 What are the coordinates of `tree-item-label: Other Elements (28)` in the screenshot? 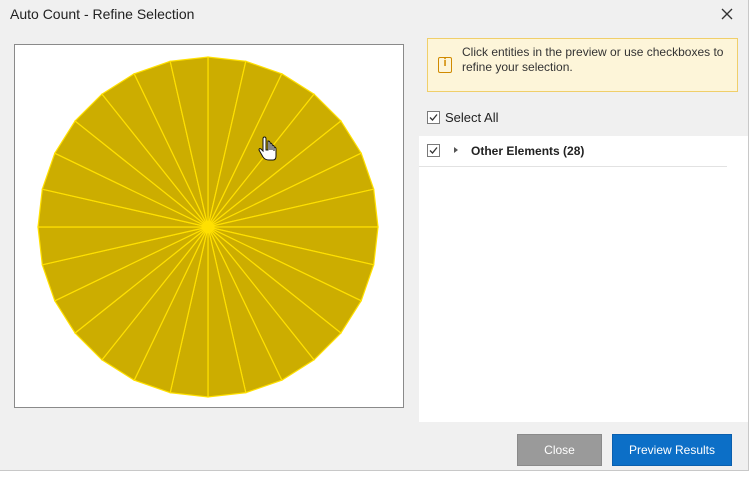 It's located at (528, 151).